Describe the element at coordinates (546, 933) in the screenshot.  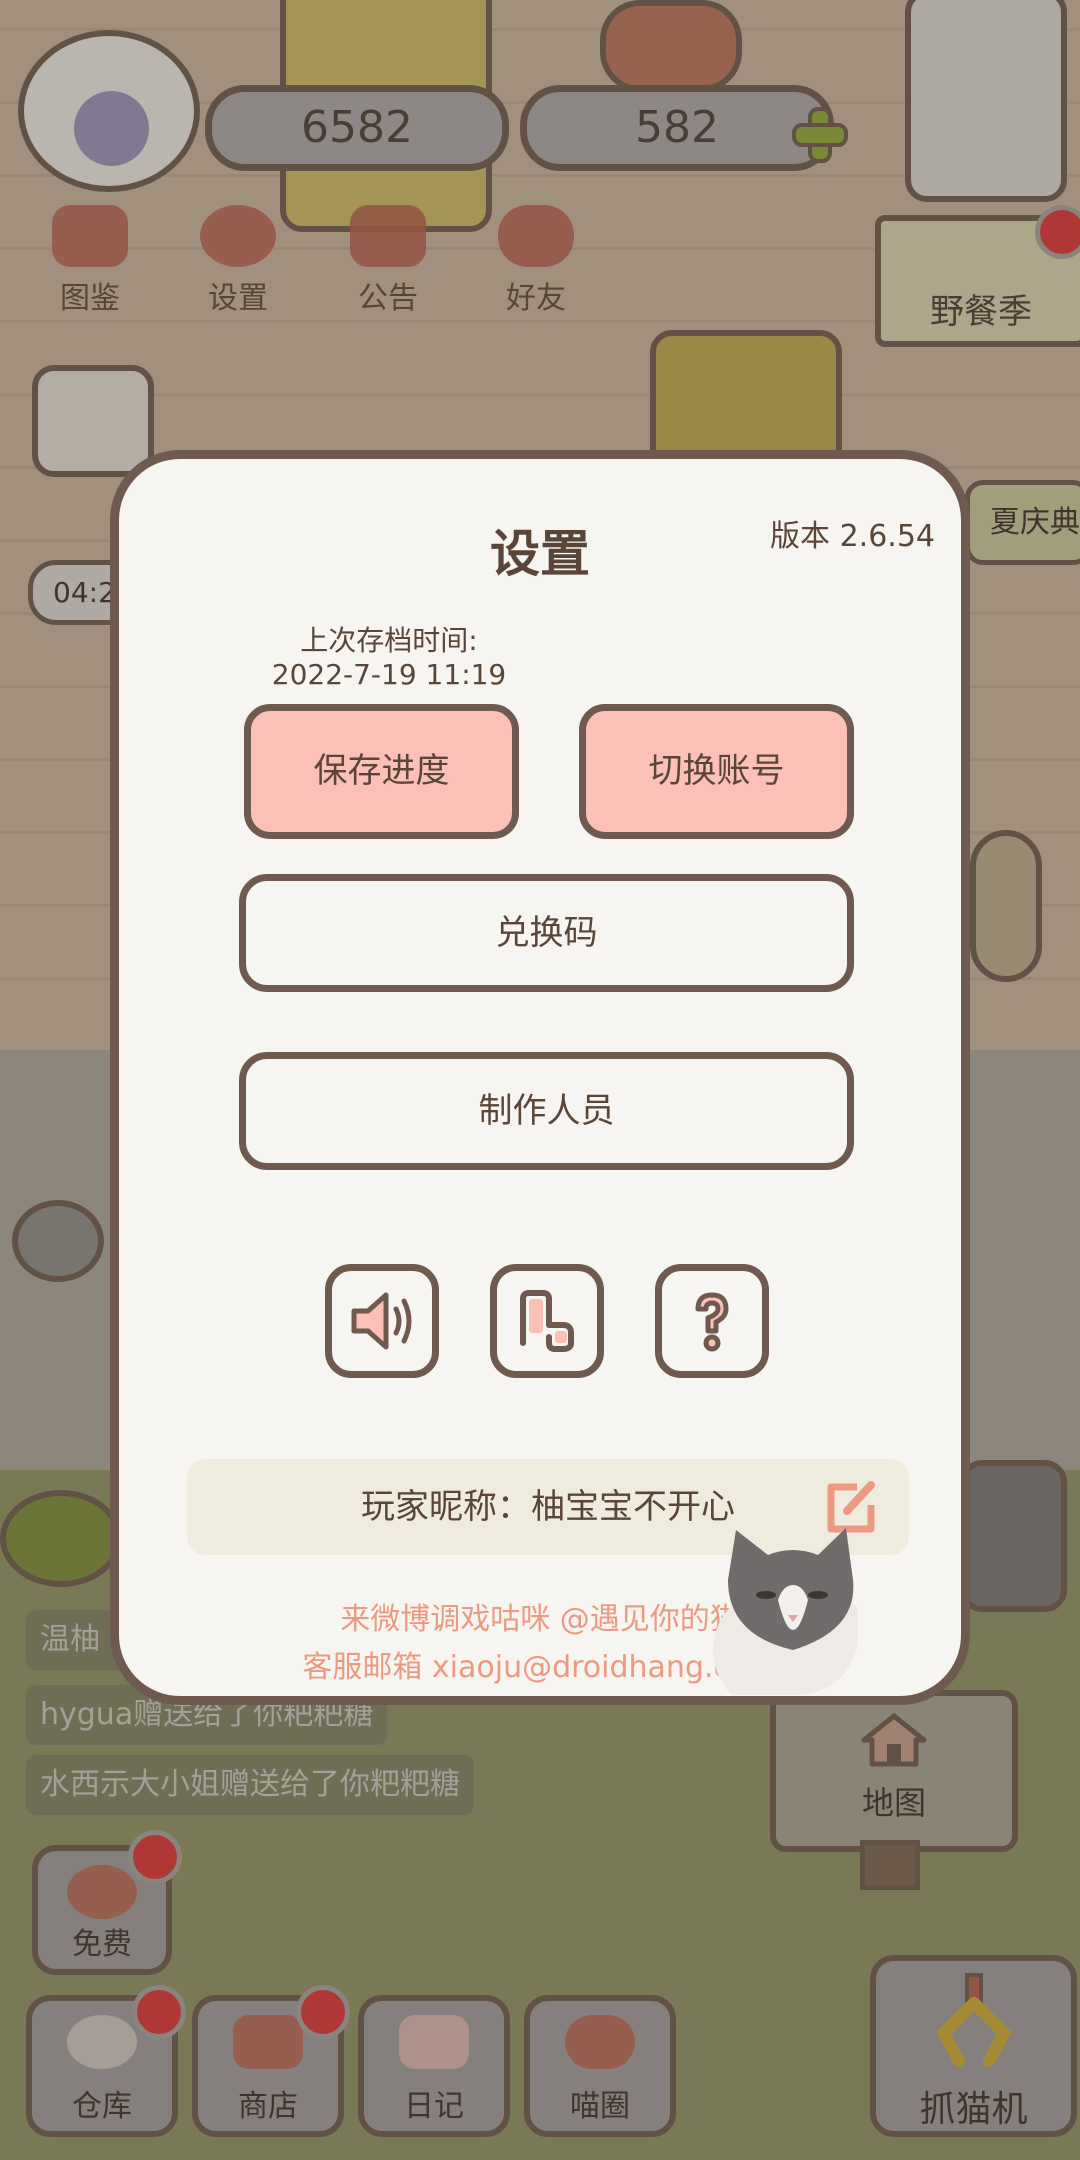
I see `redeem-code-button: 兑换码` at that location.